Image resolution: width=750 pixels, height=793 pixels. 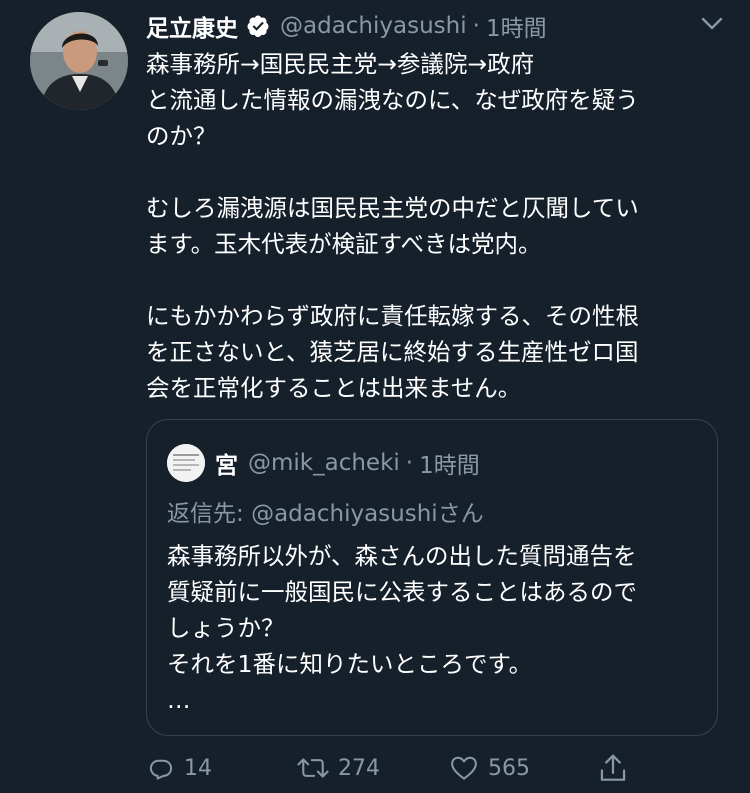 I want to click on retweet-count: 274, so click(x=359, y=768).